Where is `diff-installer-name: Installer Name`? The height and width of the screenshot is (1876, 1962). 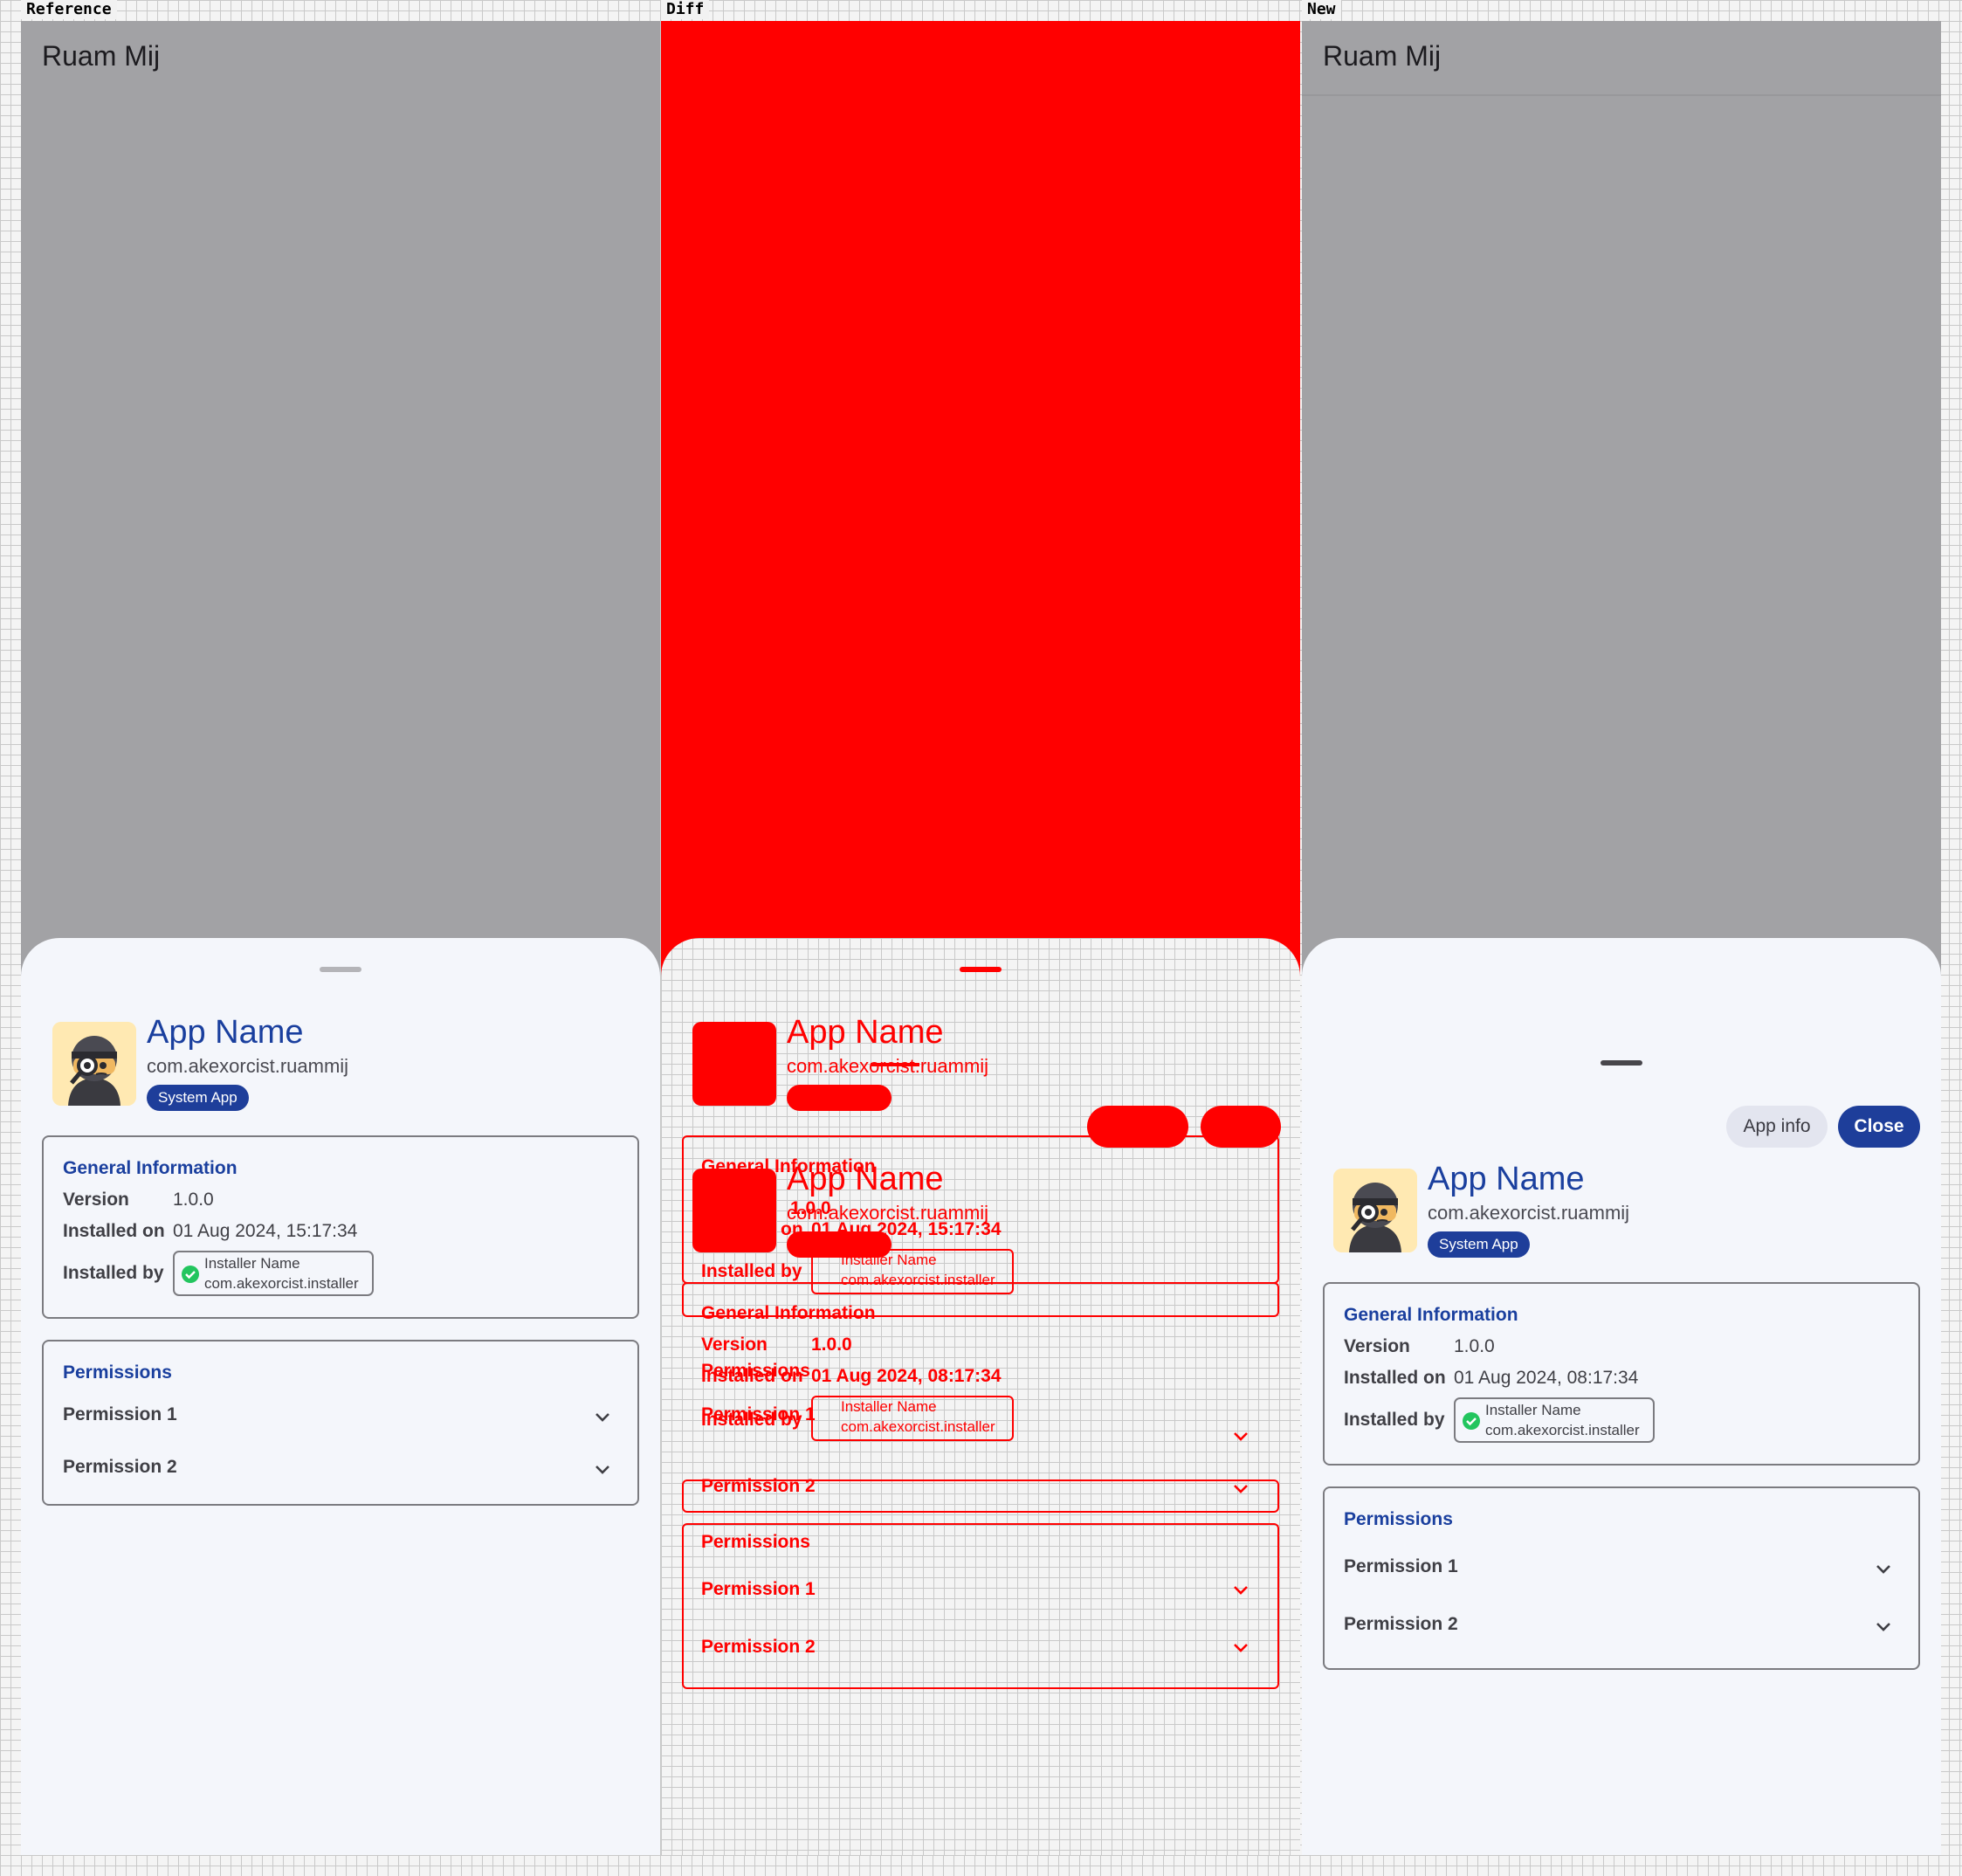 diff-installer-name: Installer Name is located at coordinates (889, 1406).